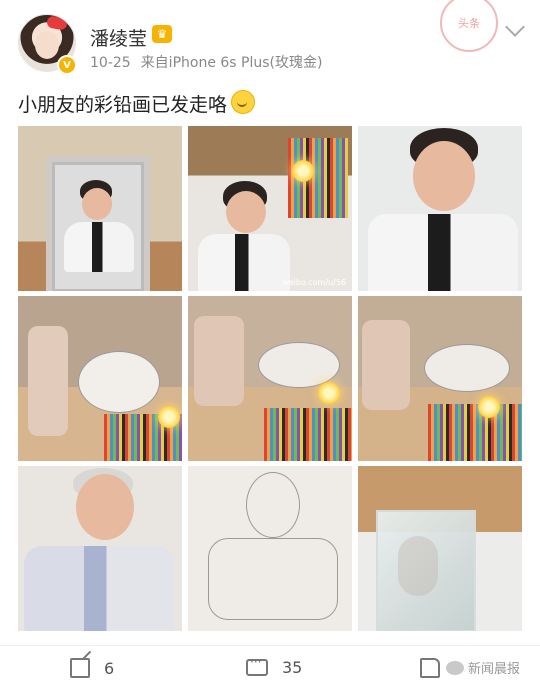 Image resolution: width=540 pixels, height=691 pixels. What do you see at coordinates (67, 65) in the screenshot?
I see `verified-badge-icon: V` at bounding box center [67, 65].